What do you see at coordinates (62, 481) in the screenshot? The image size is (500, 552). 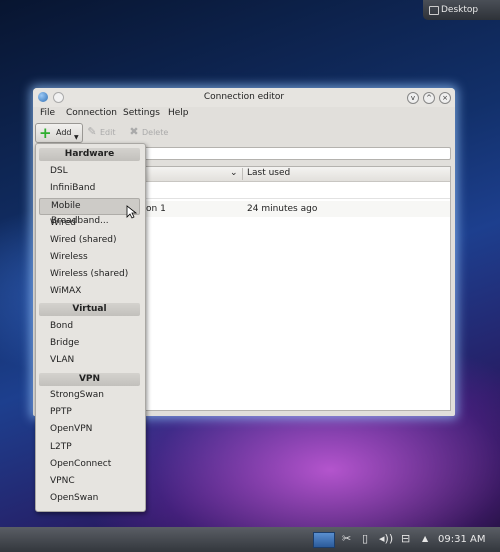 I see `menu-item-vpnc: VPNC` at bounding box center [62, 481].